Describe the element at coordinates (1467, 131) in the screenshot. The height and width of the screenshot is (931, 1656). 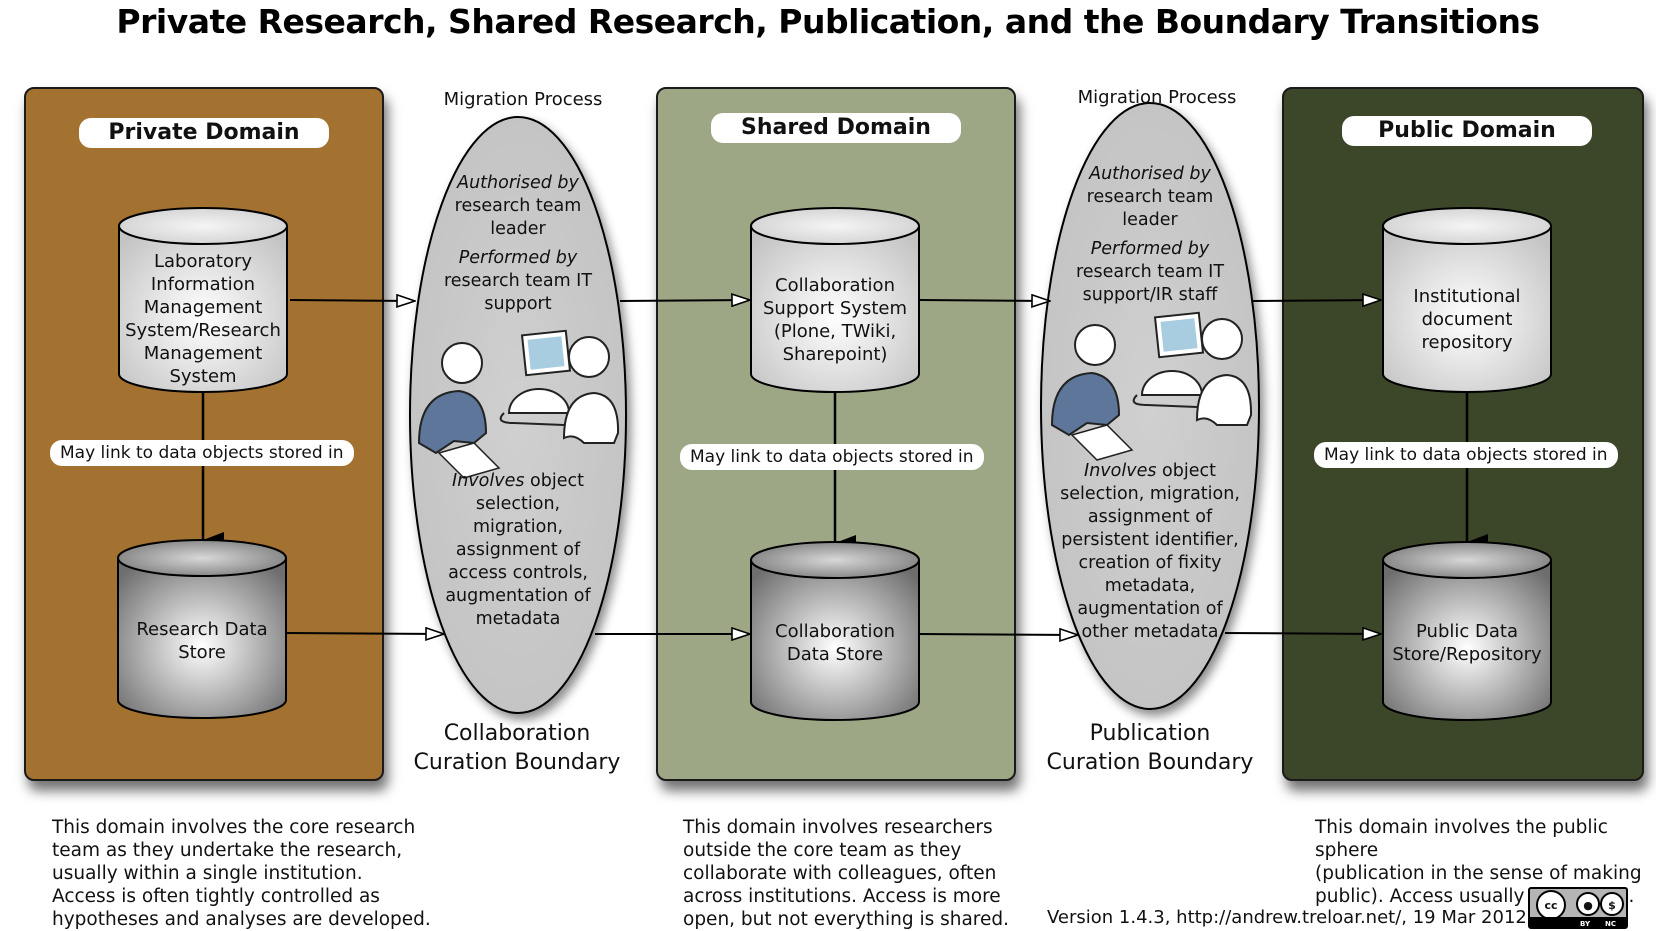
I see `public-domain-title: Public Domain` at that location.